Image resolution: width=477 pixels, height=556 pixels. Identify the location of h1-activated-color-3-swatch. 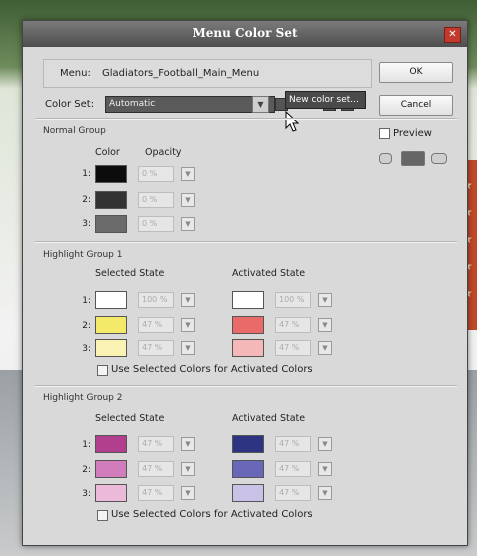
(248, 348).